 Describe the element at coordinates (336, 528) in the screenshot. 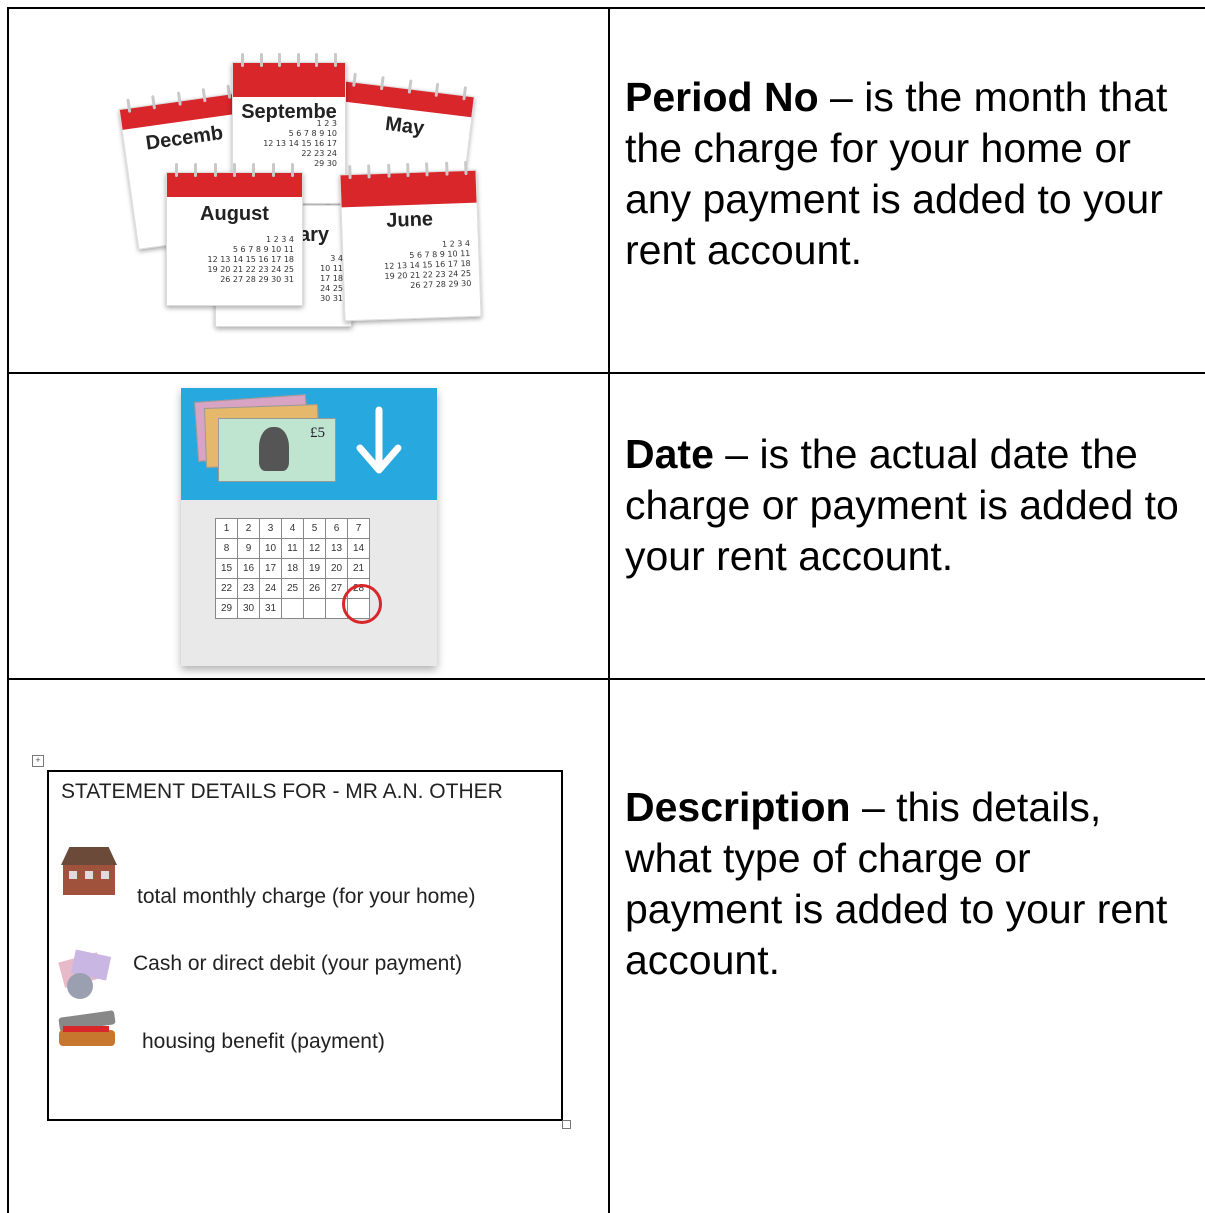

I see `month-grid-day: 6` at that location.